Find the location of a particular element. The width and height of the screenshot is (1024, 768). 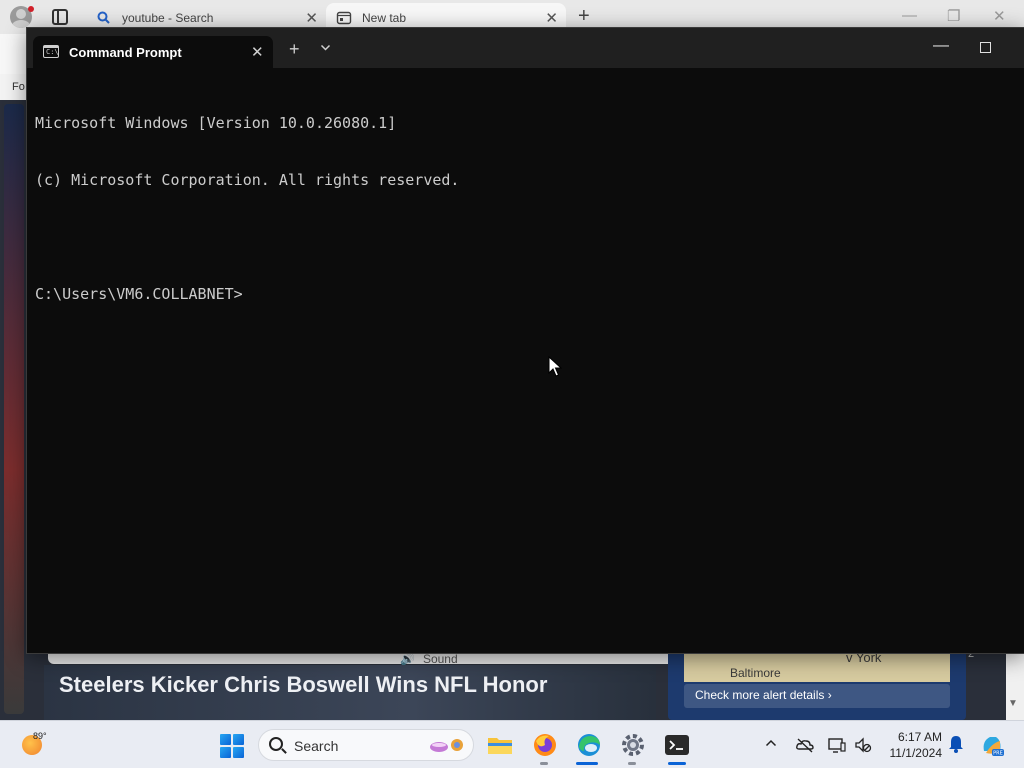

browser-close-icon: ✕ is located at coordinates (999, 16).